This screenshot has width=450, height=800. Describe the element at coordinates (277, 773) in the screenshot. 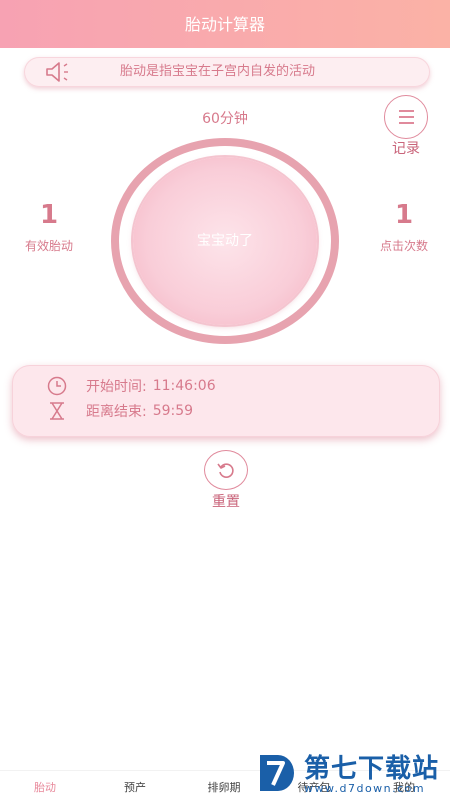

I see `d7-logo-icon` at that location.